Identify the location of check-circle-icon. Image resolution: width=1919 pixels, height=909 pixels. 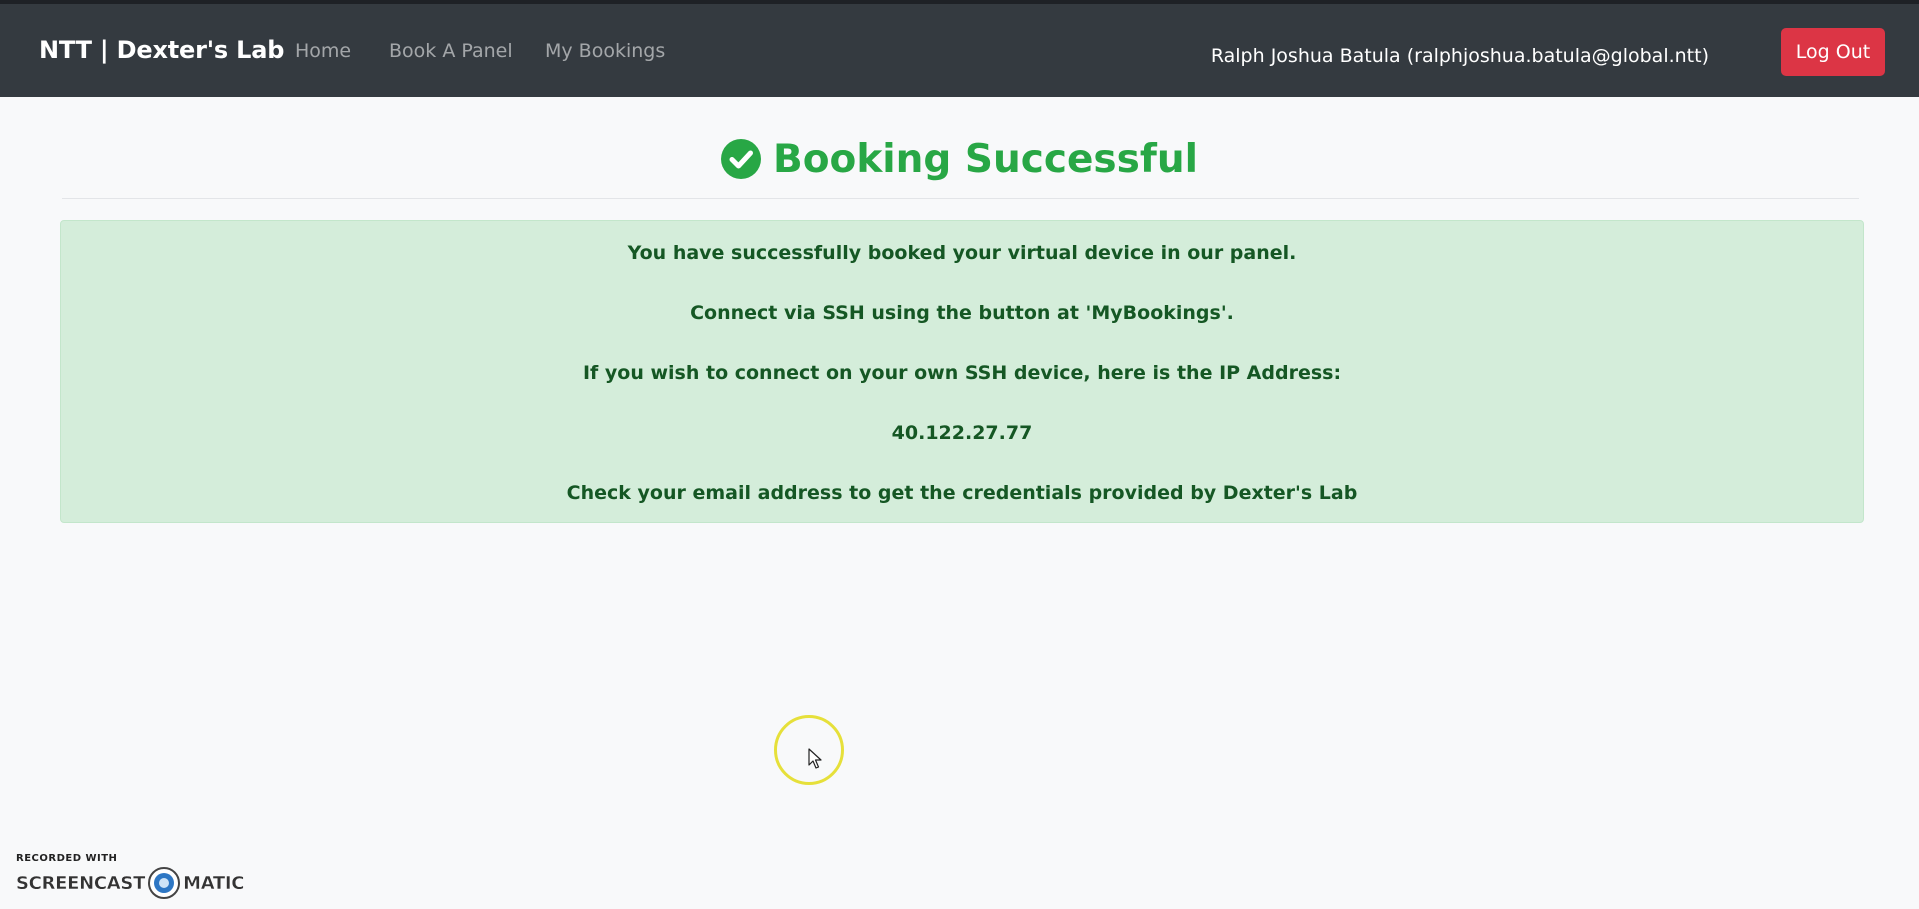
(741, 159).